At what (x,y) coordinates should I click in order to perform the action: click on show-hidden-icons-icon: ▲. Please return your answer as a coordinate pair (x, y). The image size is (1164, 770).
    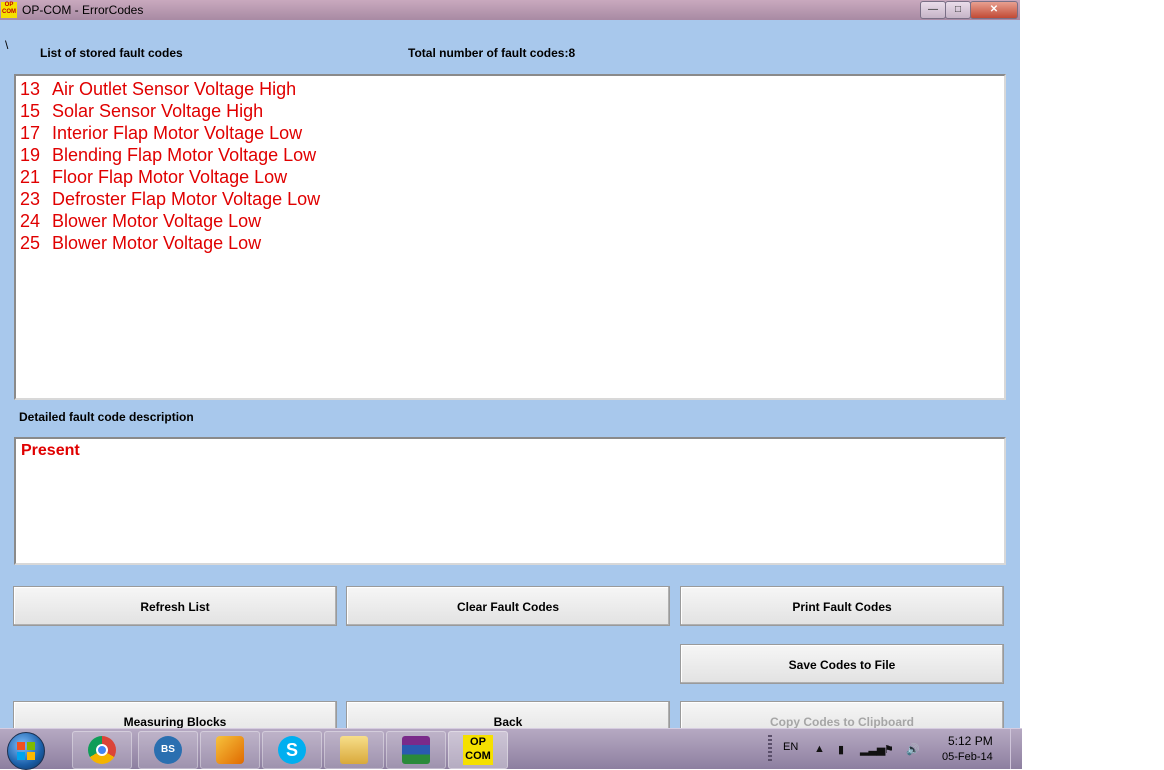
    Looking at the image, I should click on (819, 749).